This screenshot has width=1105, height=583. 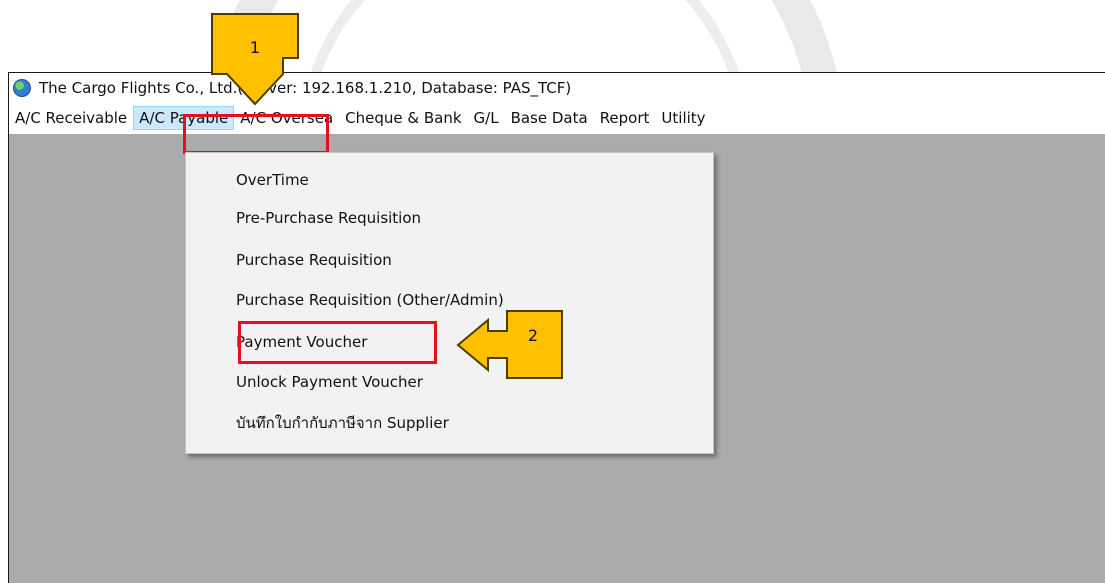 What do you see at coordinates (683, 118) in the screenshot?
I see `menu-utility: Utility` at bounding box center [683, 118].